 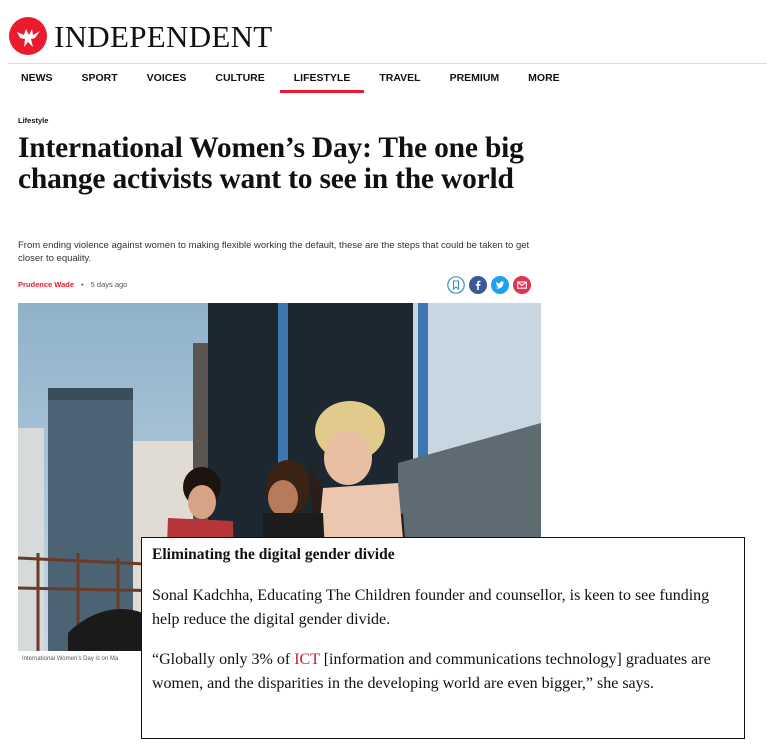 What do you see at coordinates (100, 78) in the screenshot?
I see `nav-sport: SPORT` at bounding box center [100, 78].